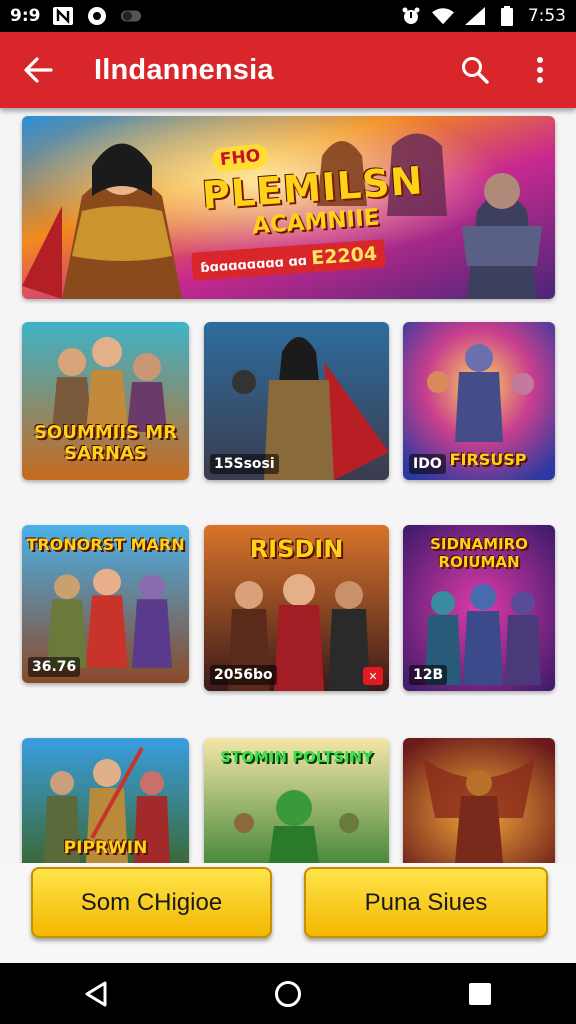 The width and height of the screenshot is (576, 1024). I want to click on search-icon, so click(475, 70).